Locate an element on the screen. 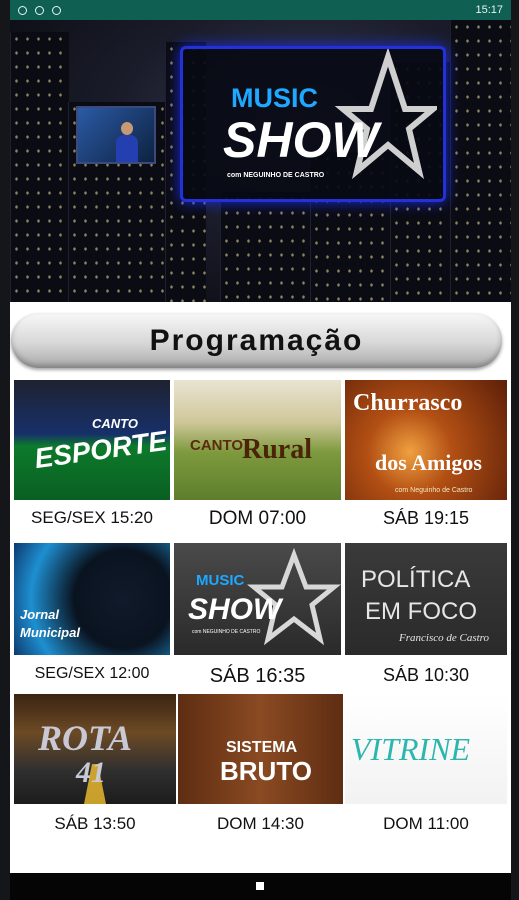  thumb-text: CANTO is located at coordinates (216, 445).